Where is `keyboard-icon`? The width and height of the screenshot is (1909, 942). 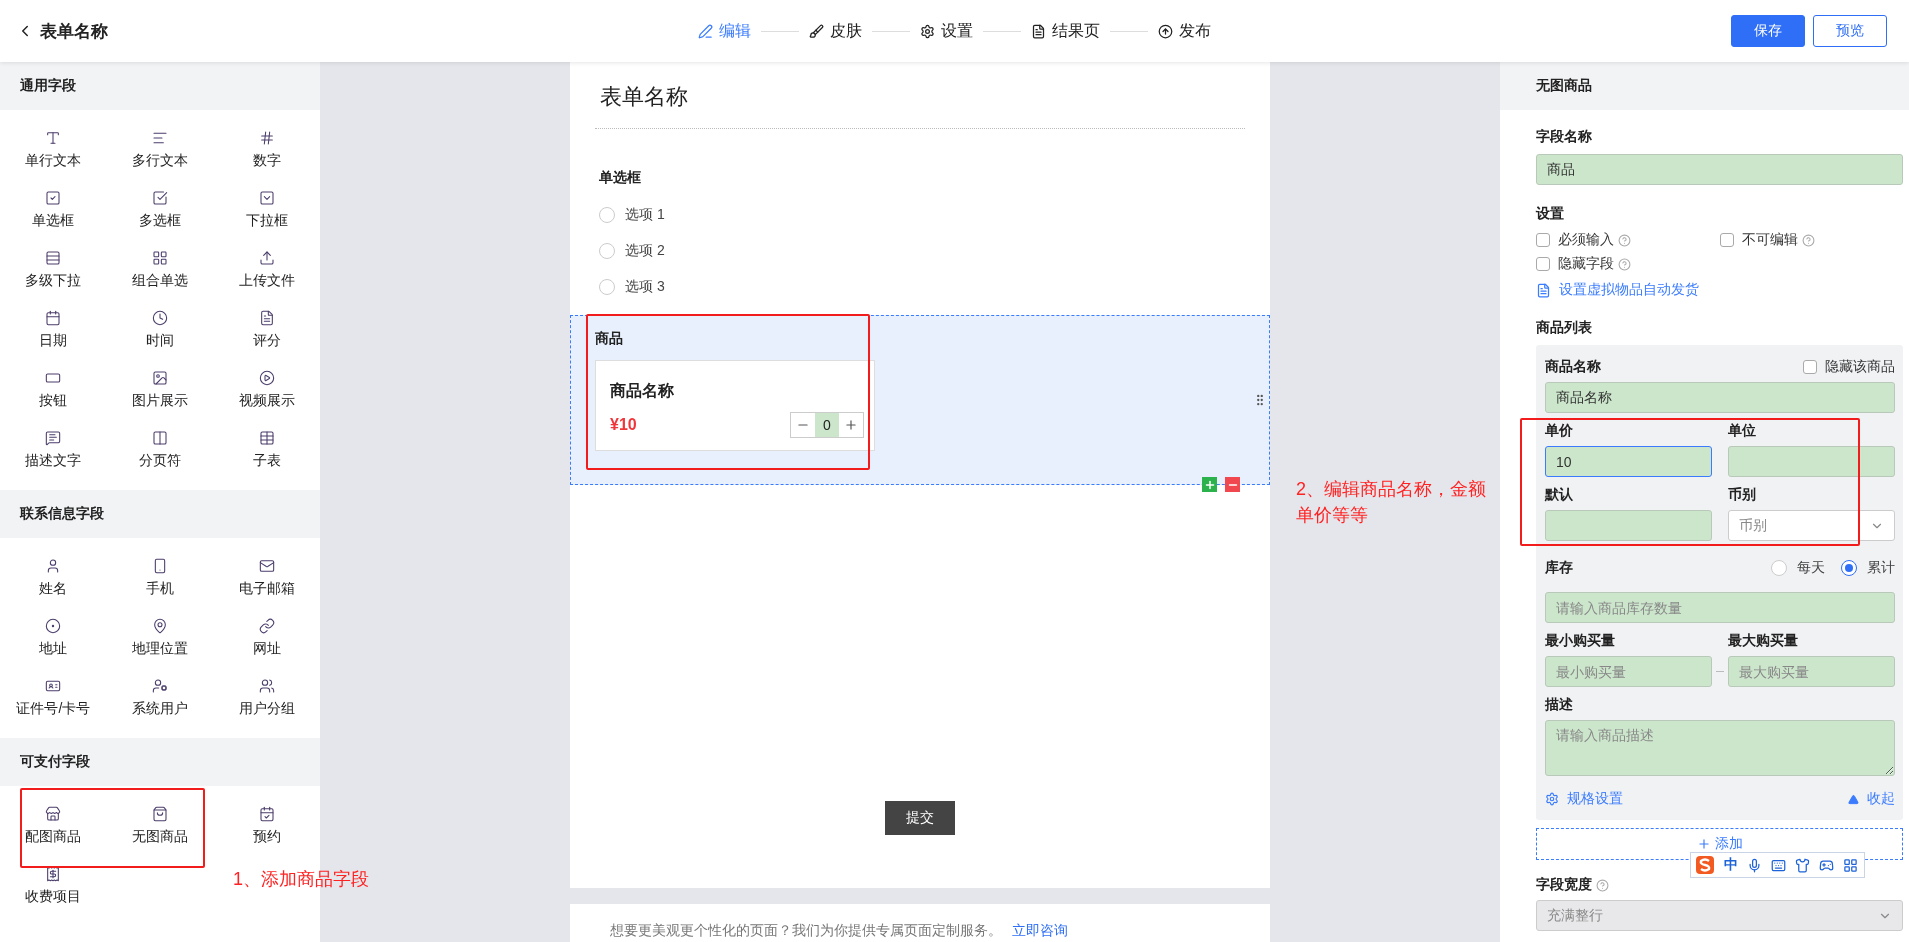
keyboard-icon is located at coordinates (1778, 865).